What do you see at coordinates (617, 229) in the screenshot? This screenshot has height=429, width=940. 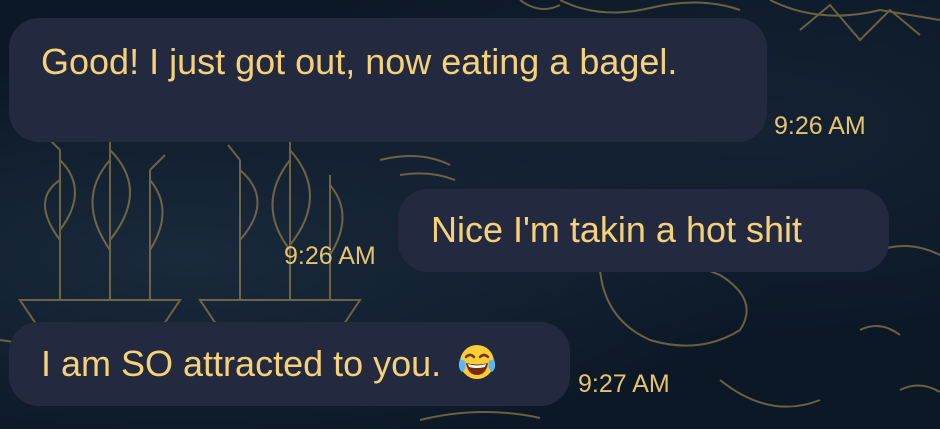 I see `message-text: Nice I'm takin a hot shit` at bounding box center [617, 229].